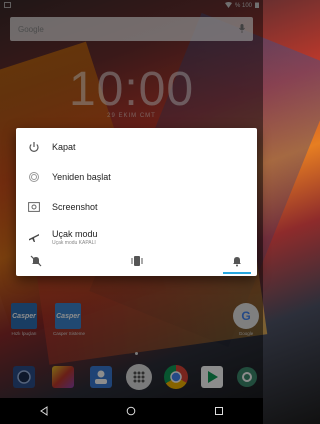  What do you see at coordinates (219, 411) in the screenshot?
I see `recents-icon` at bounding box center [219, 411].